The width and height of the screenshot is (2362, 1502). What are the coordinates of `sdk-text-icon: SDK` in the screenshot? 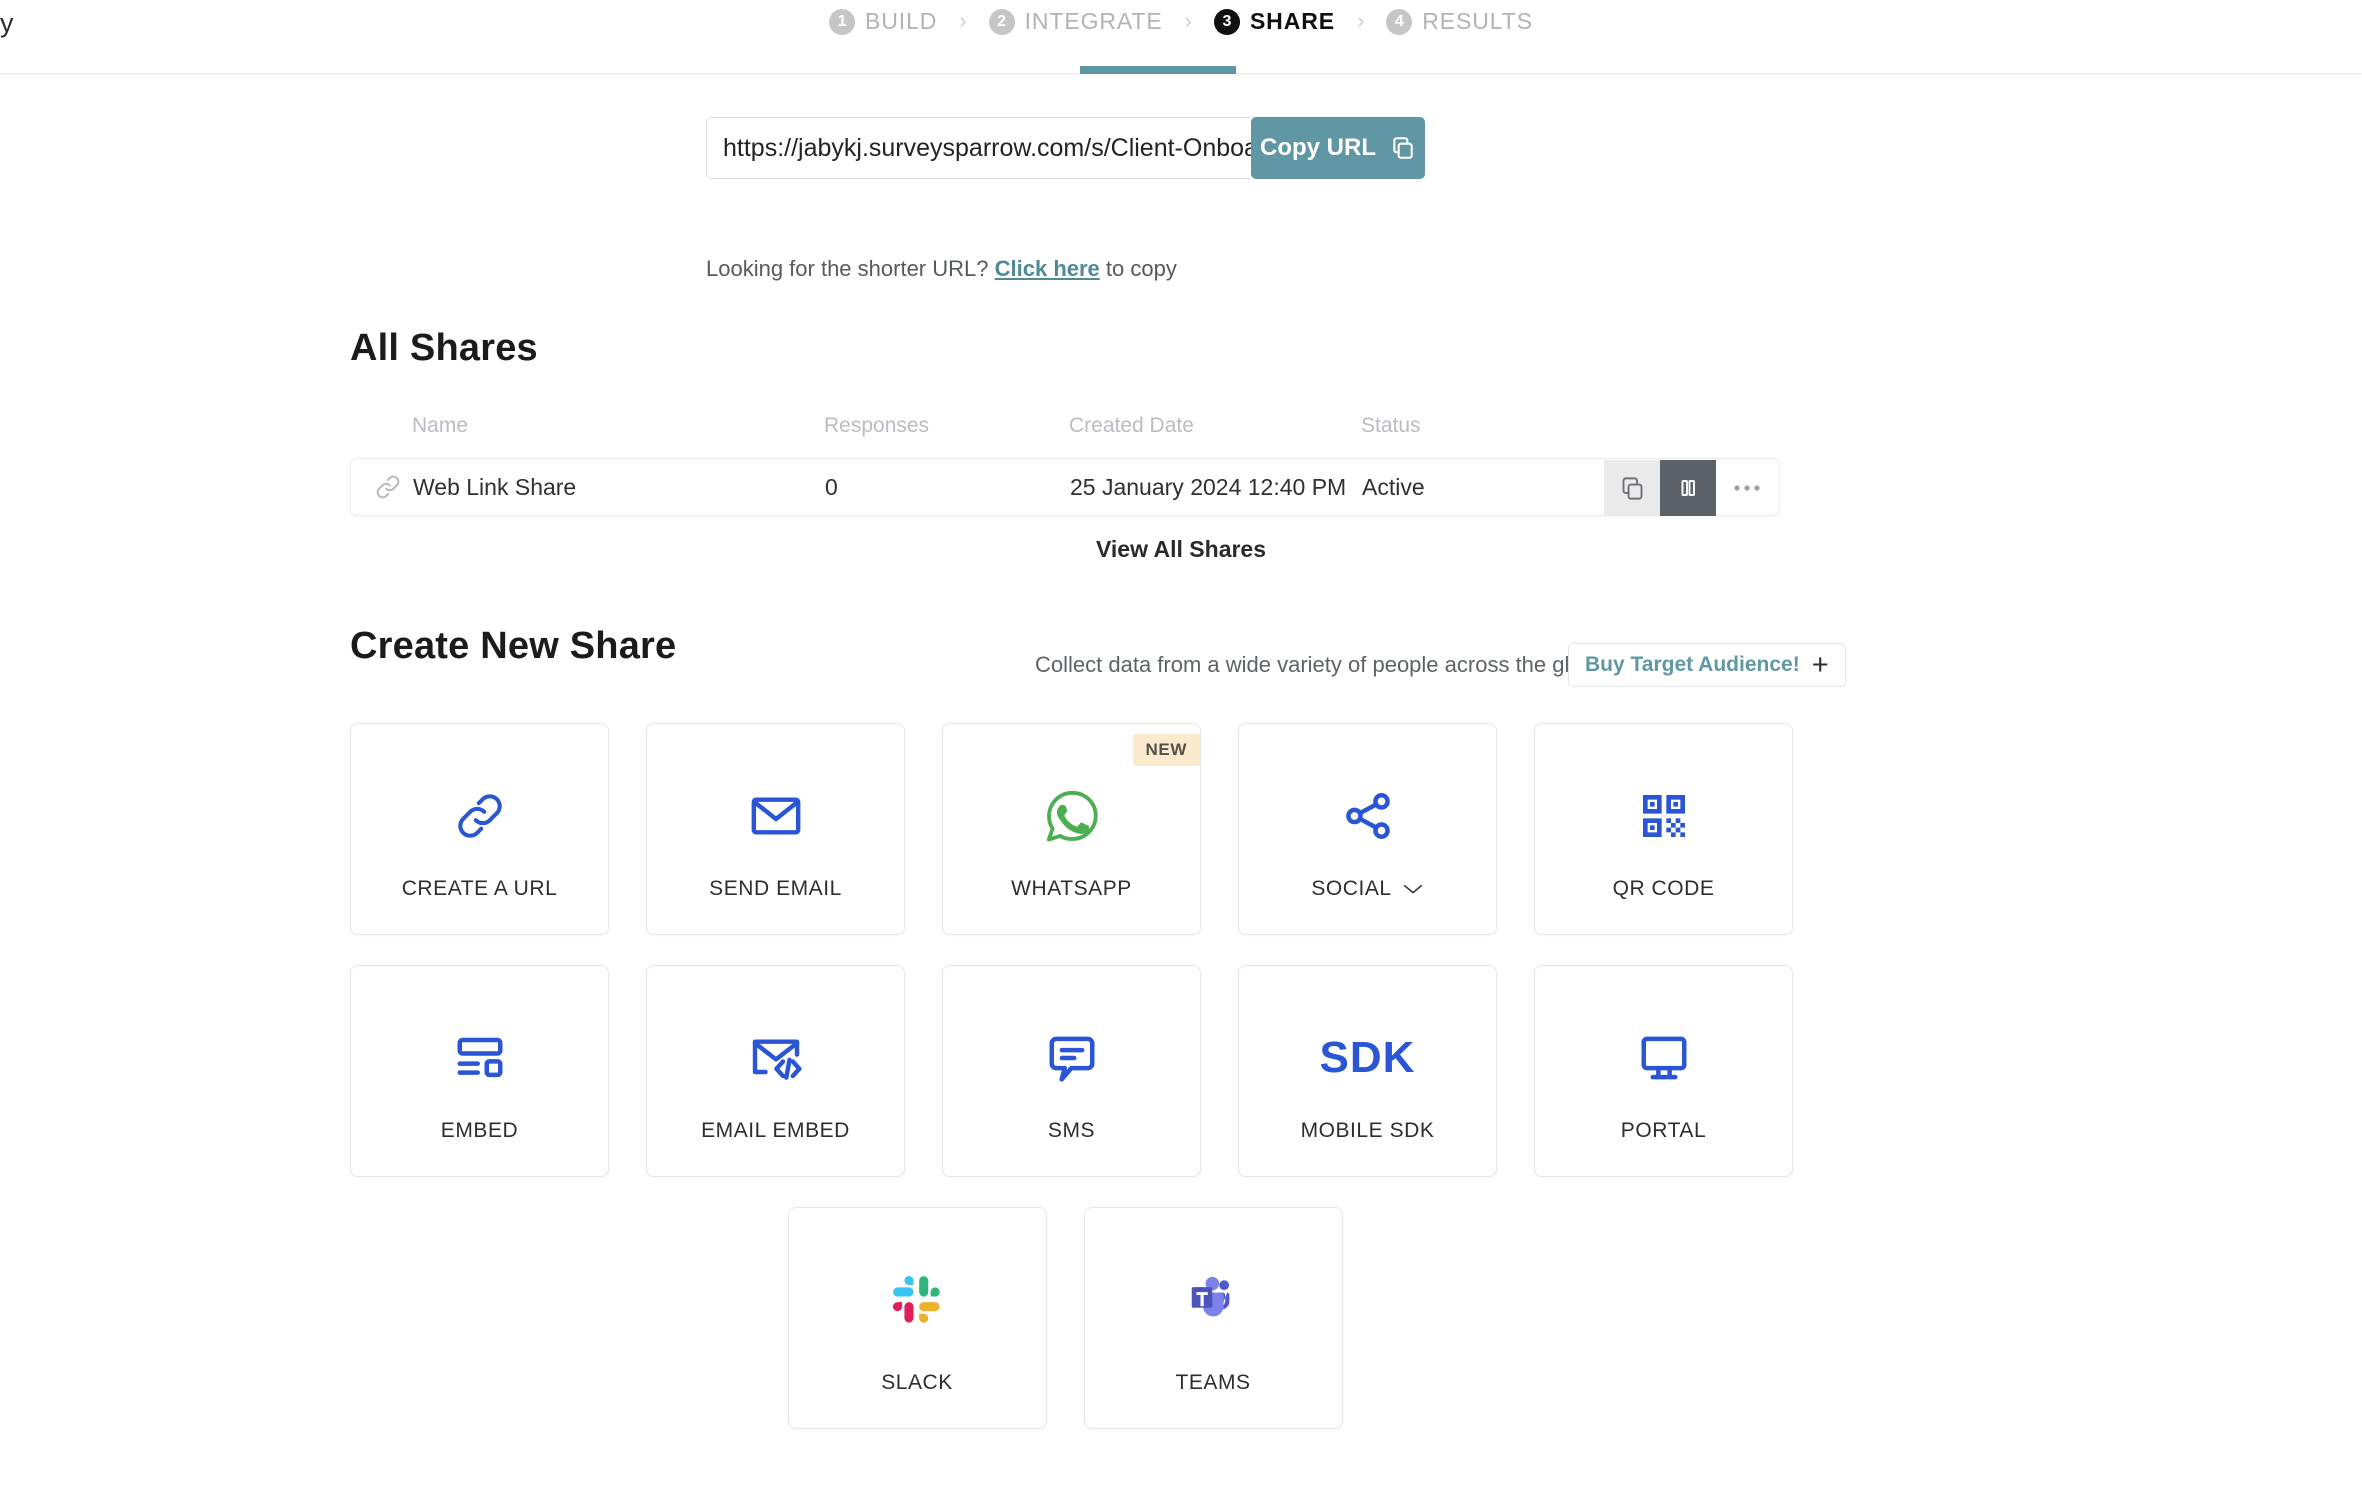 It's located at (1367, 1057).